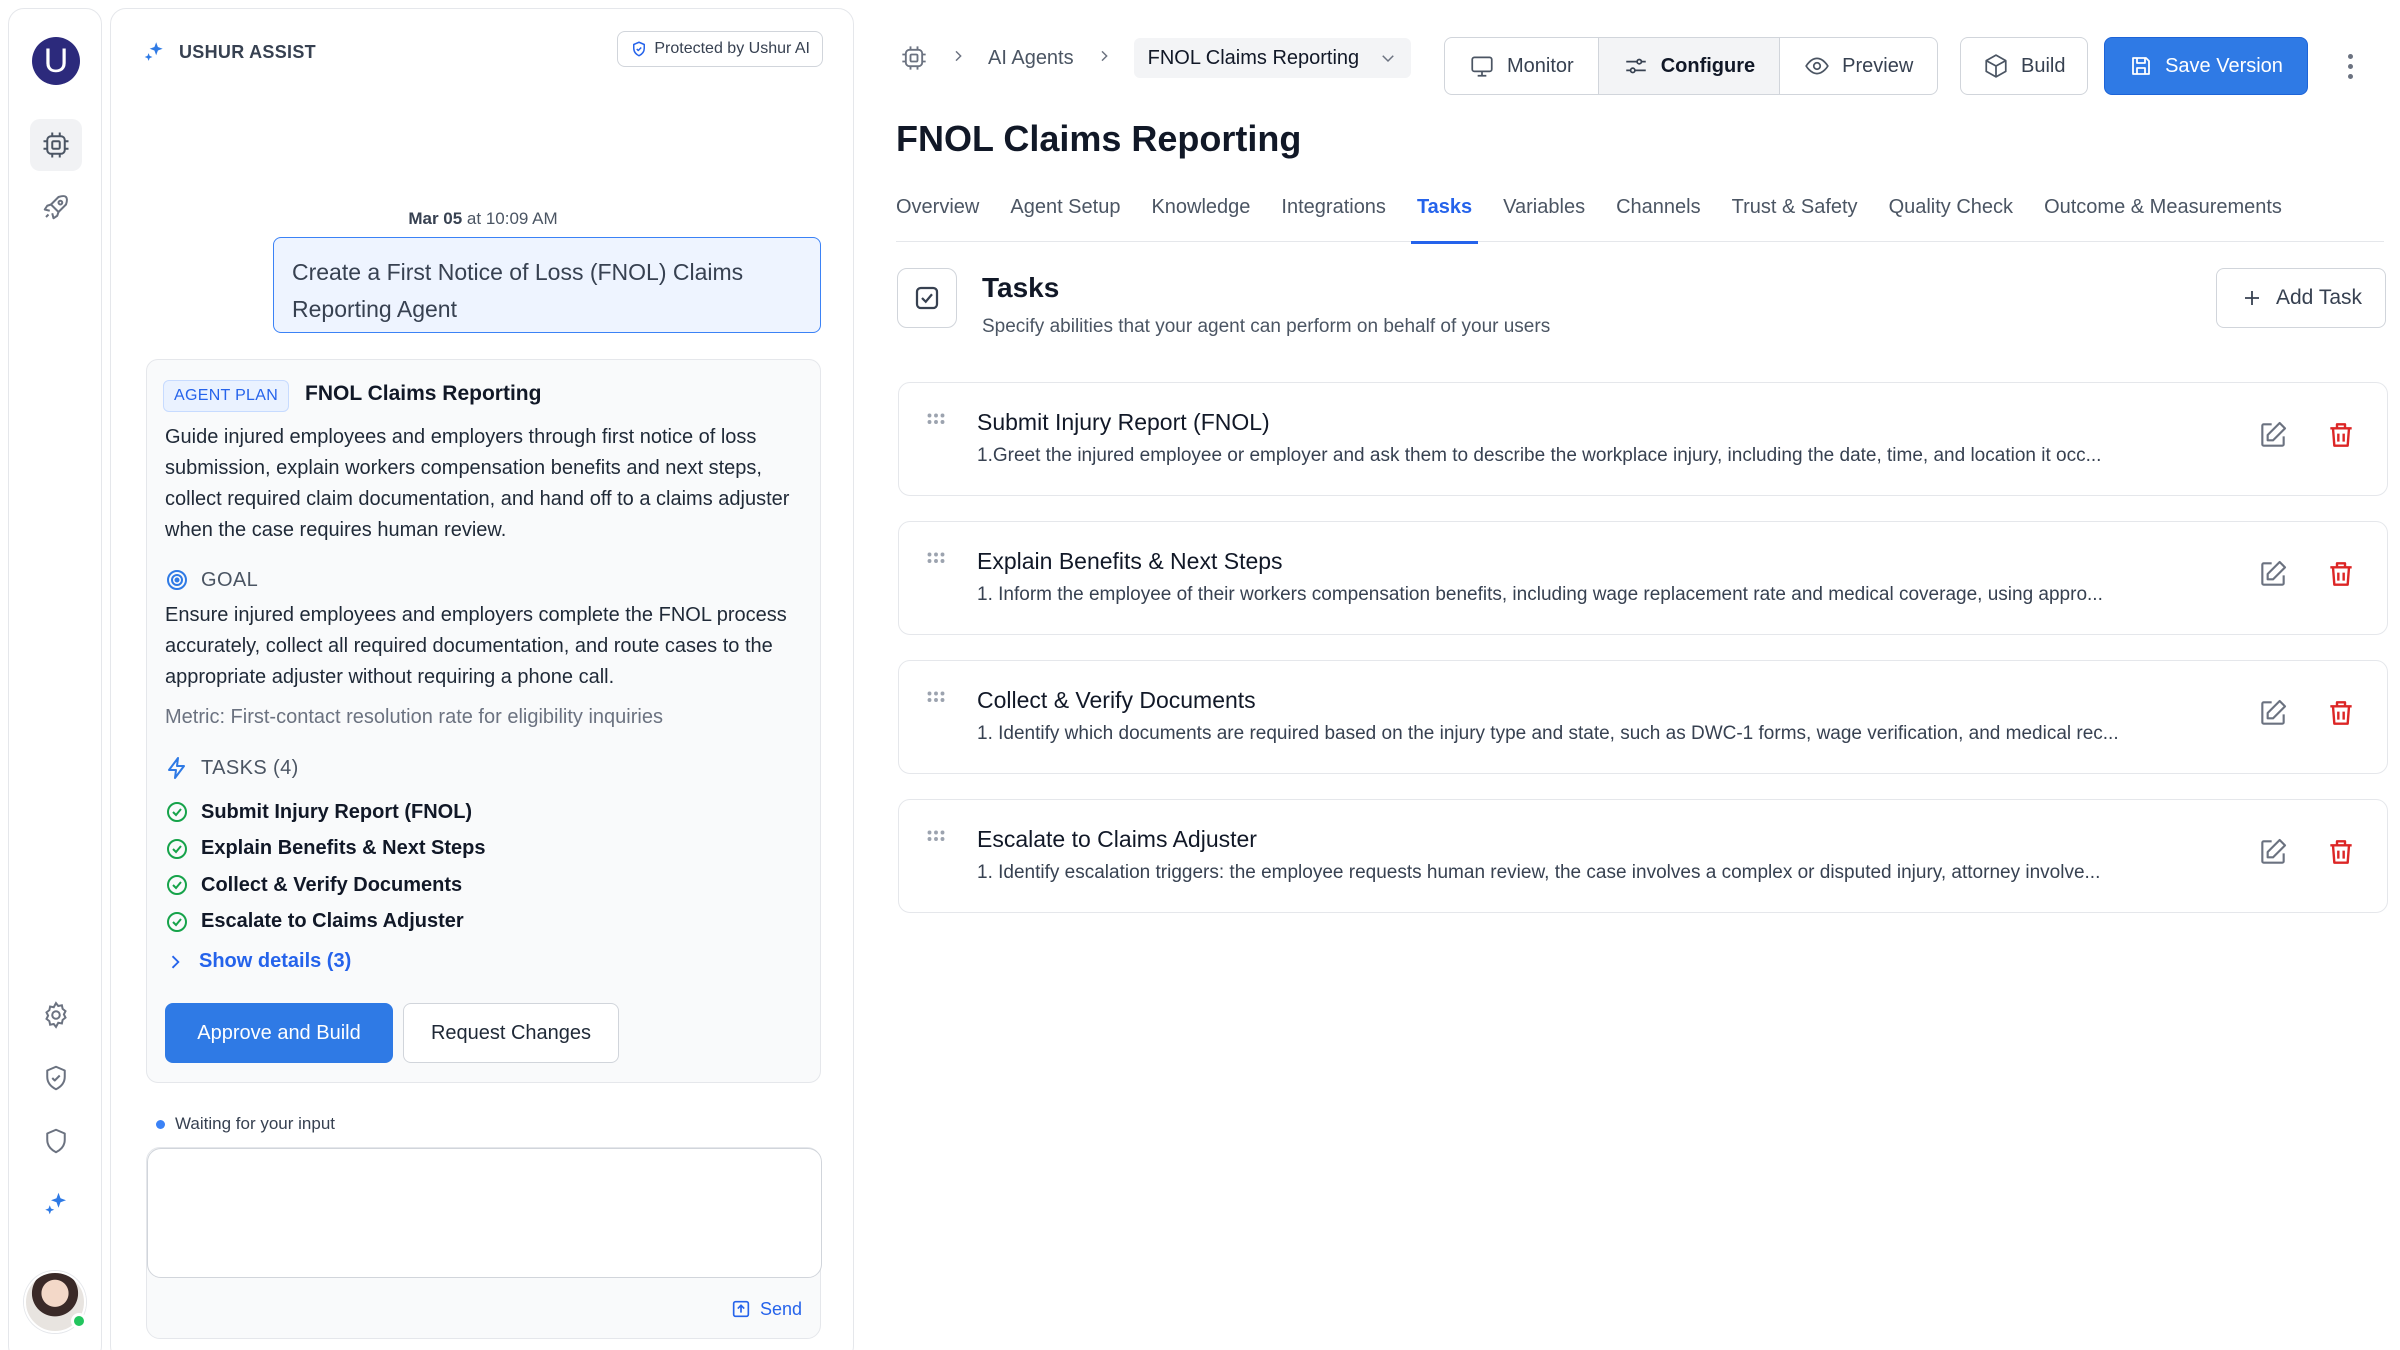 This screenshot has width=2400, height=1350. What do you see at coordinates (1658, 215) in the screenshot?
I see `tab-channels: Channels` at bounding box center [1658, 215].